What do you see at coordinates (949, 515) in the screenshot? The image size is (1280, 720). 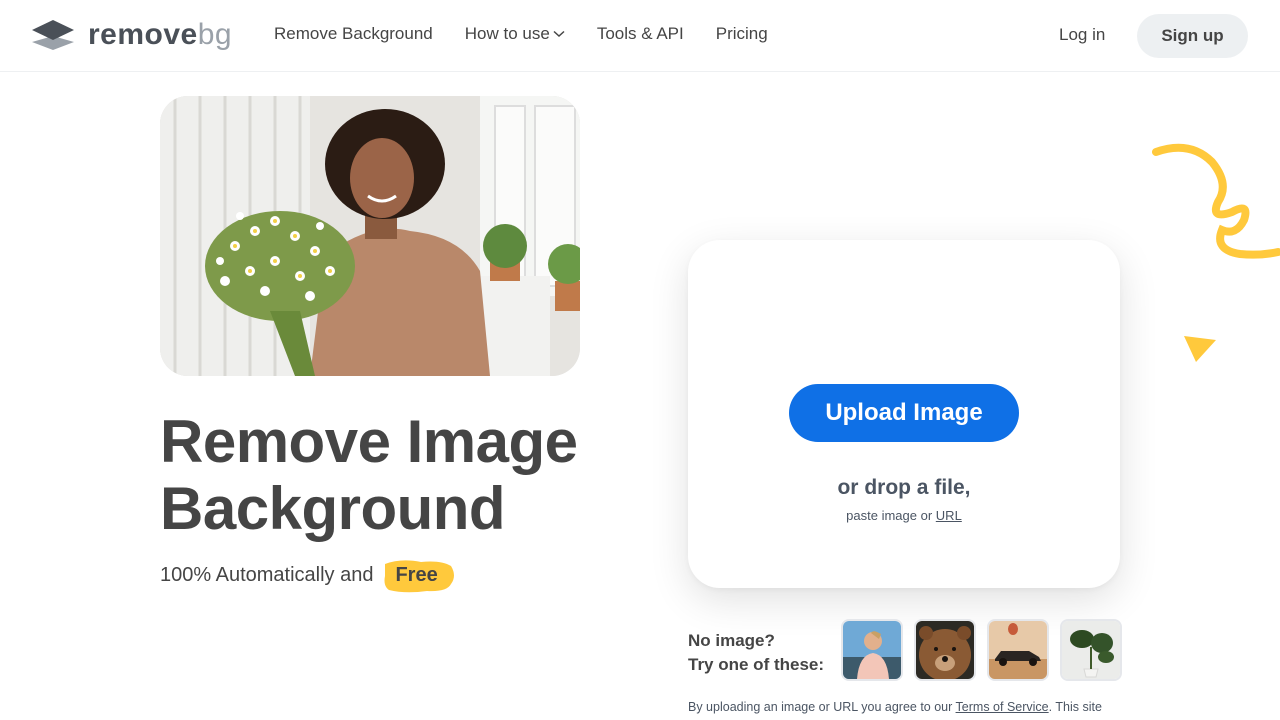 I see `url-link: URL` at bounding box center [949, 515].